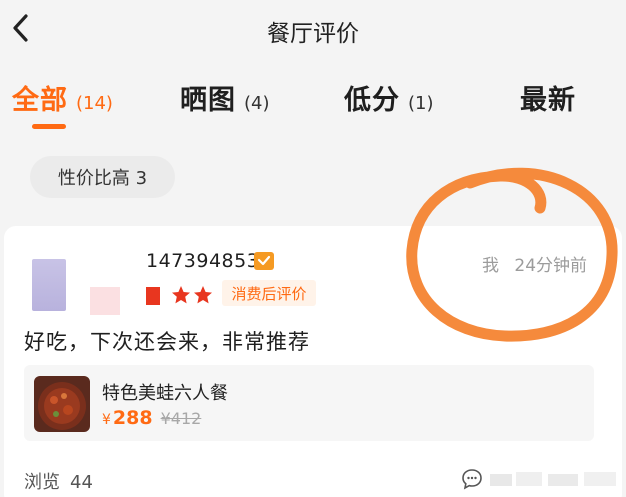 This screenshot has width=626, height=497. I want to click on tab-all-label: 全部, so click(40, 100).